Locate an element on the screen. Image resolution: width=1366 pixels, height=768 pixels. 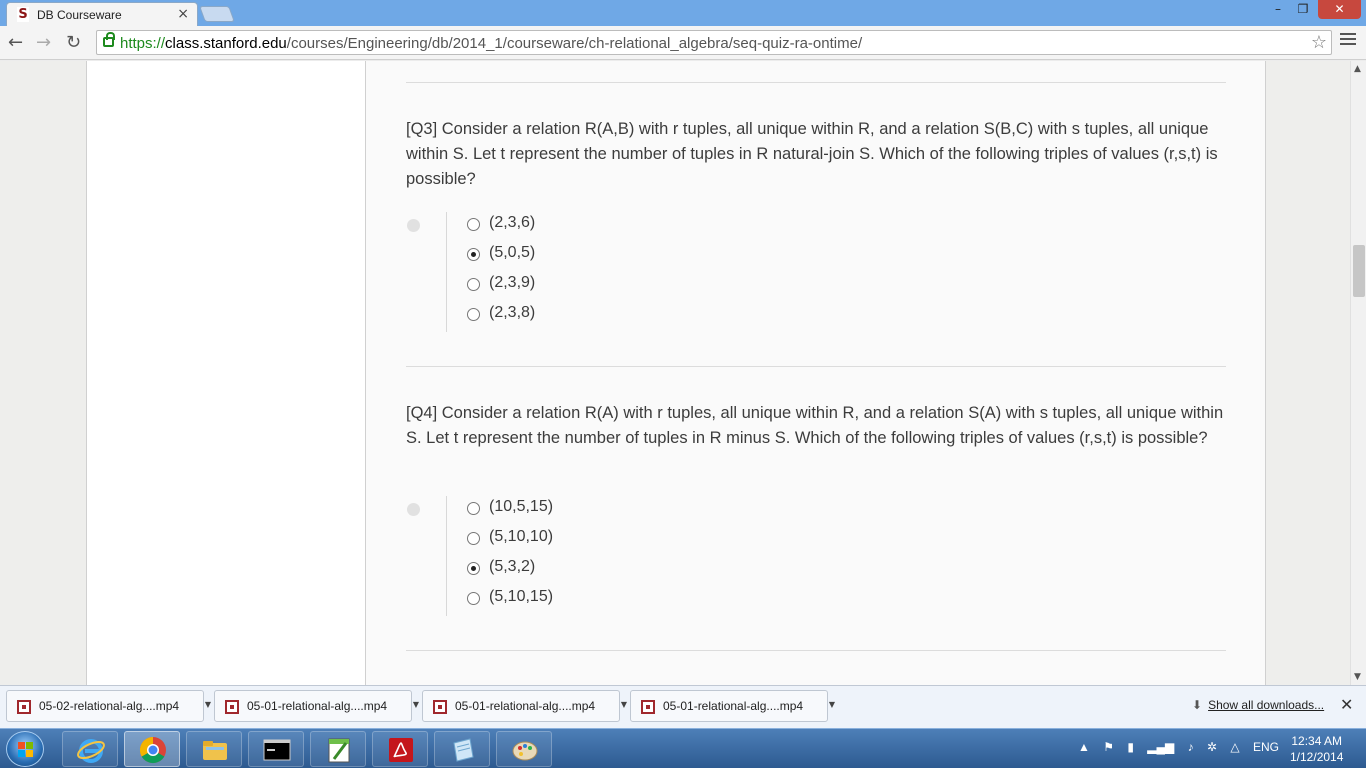
choice-label: (2,3,9) is located at coordinates (512, 282).